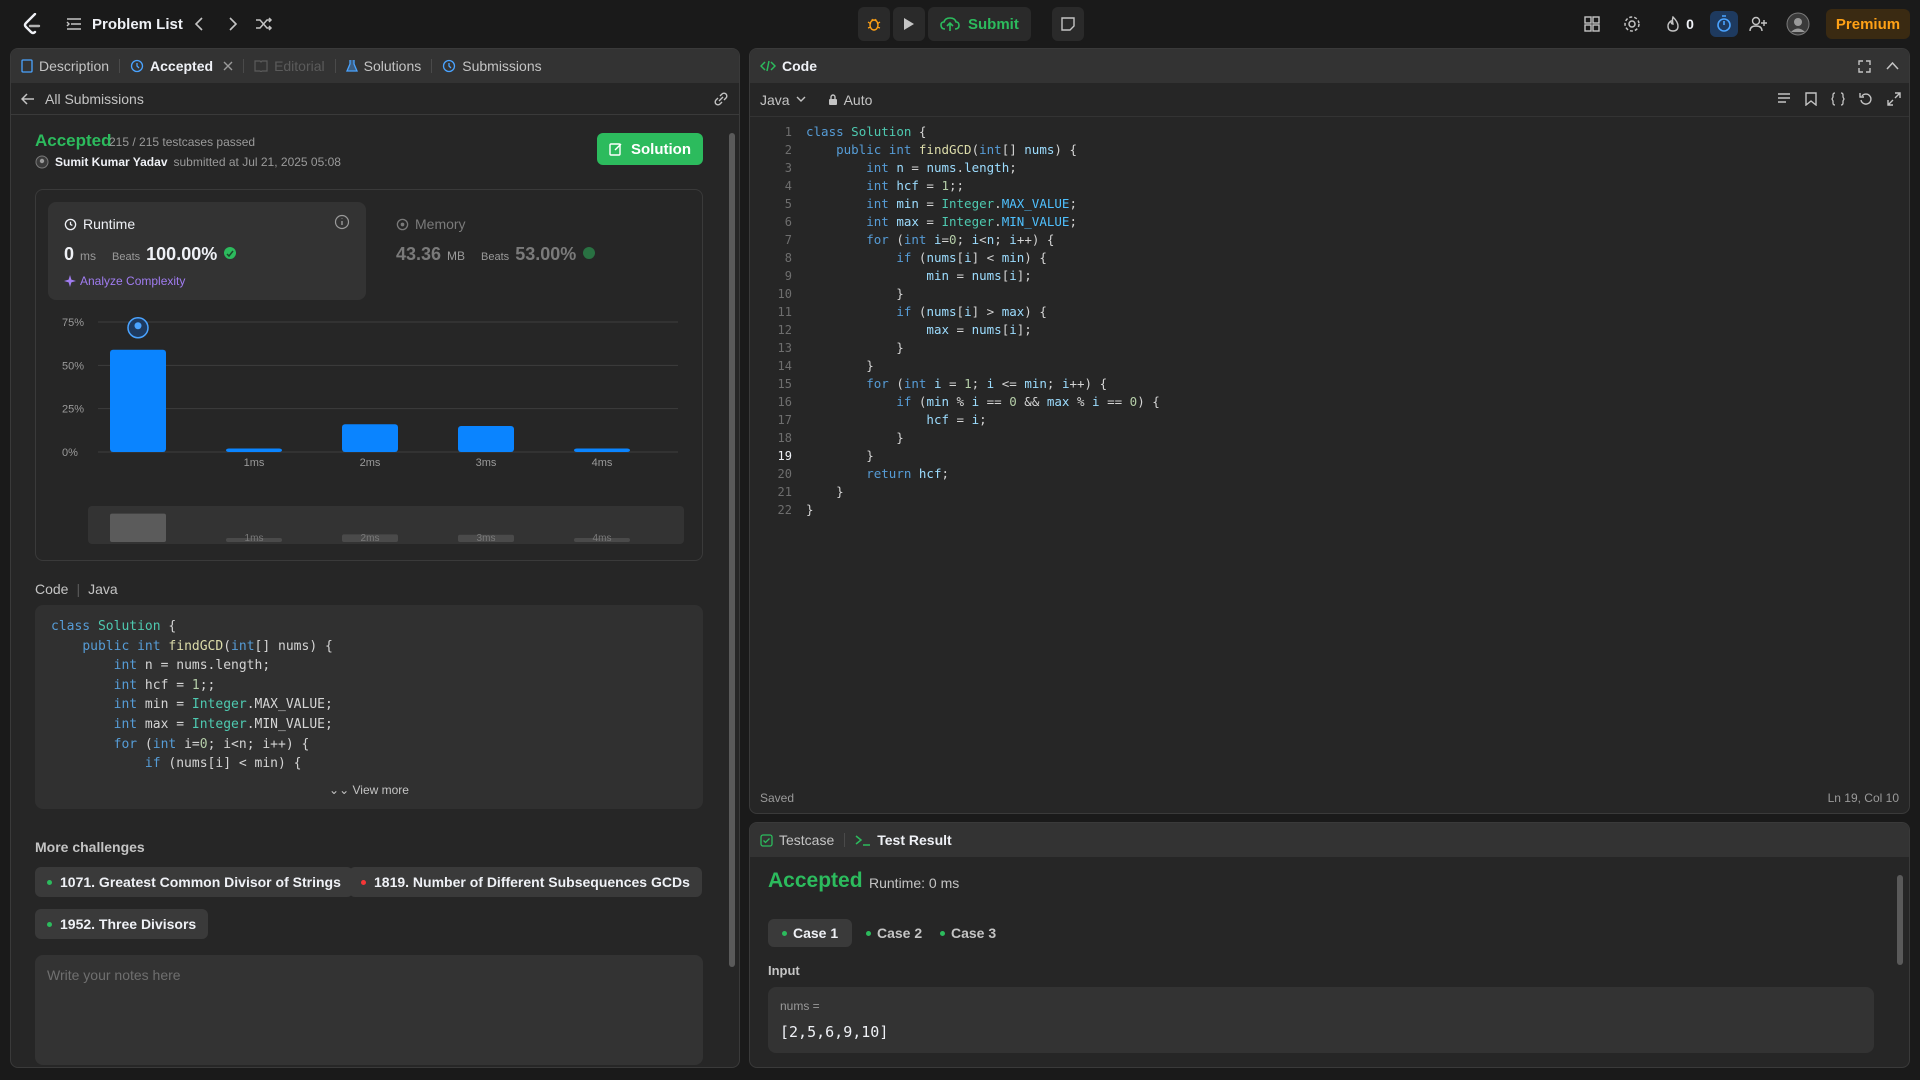  Describe the element at coordinates (27, 66) in the screenshot. I see `document-icon` at that location.